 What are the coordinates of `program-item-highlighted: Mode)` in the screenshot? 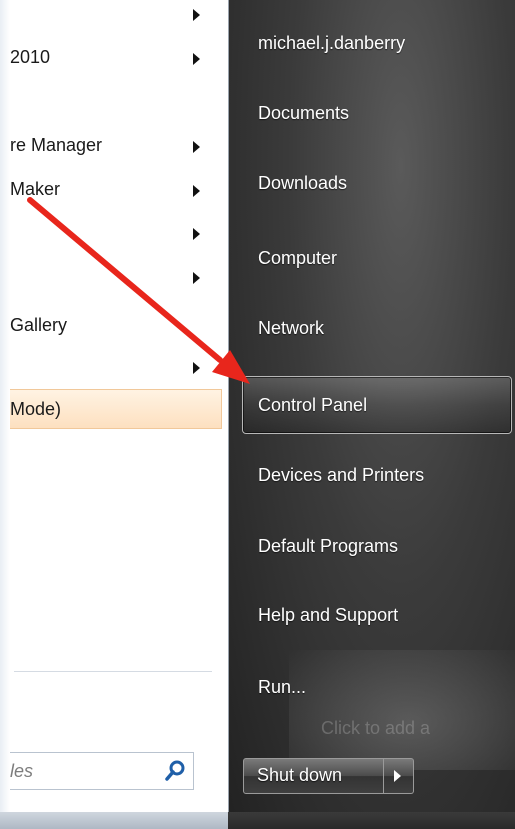 It's located at (116, 409).